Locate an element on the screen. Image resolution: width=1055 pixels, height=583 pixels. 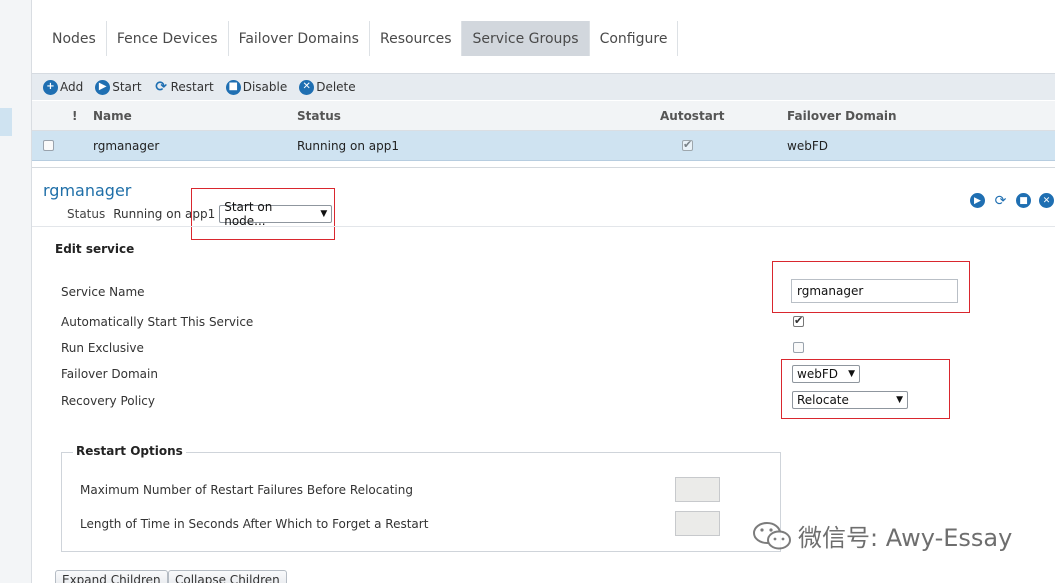
tab-resources: Resources is located at coordinates (416, 38).